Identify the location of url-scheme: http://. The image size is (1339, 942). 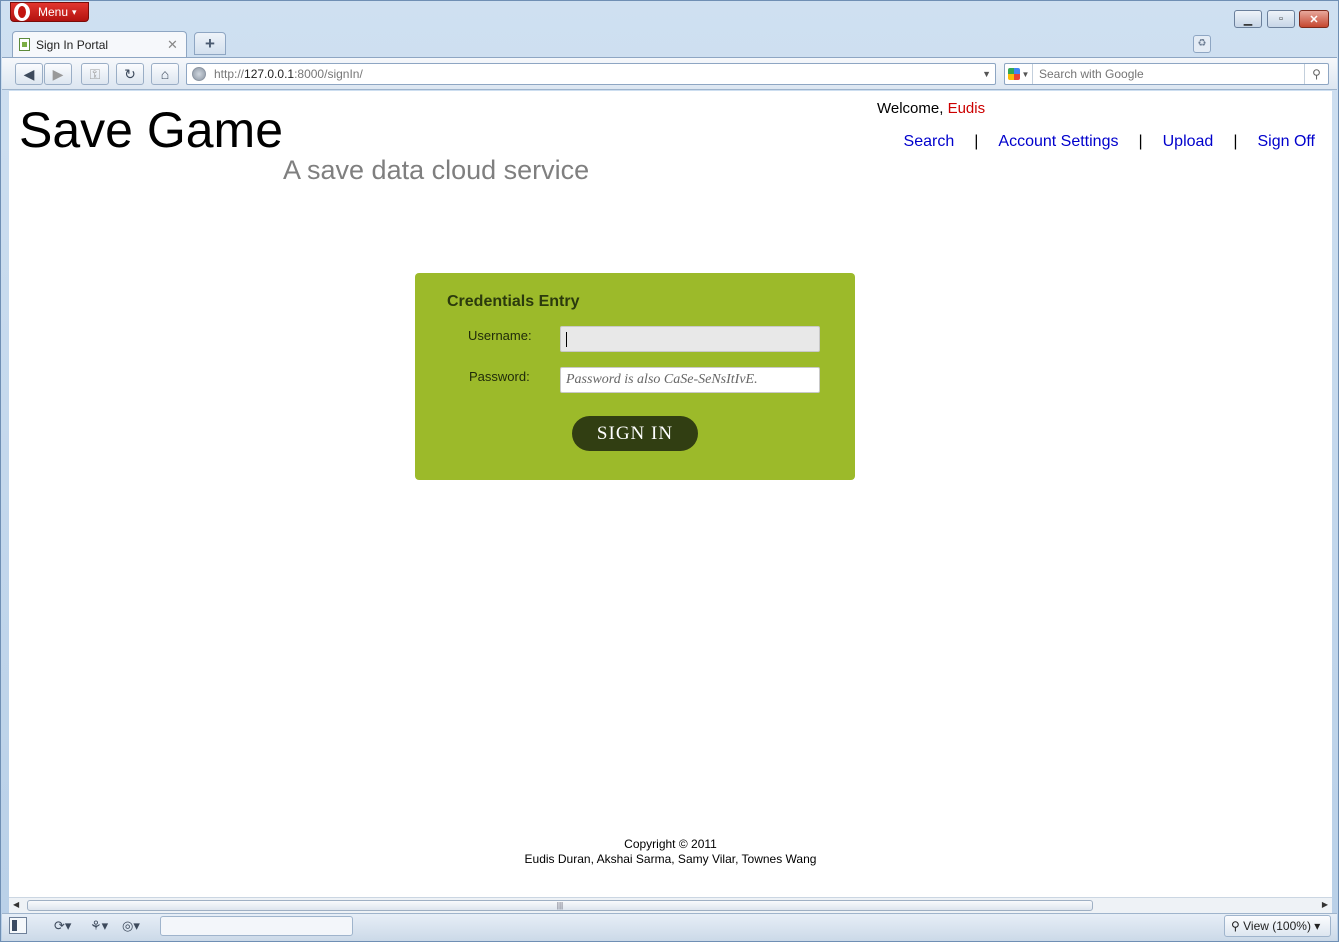
(229, 74).